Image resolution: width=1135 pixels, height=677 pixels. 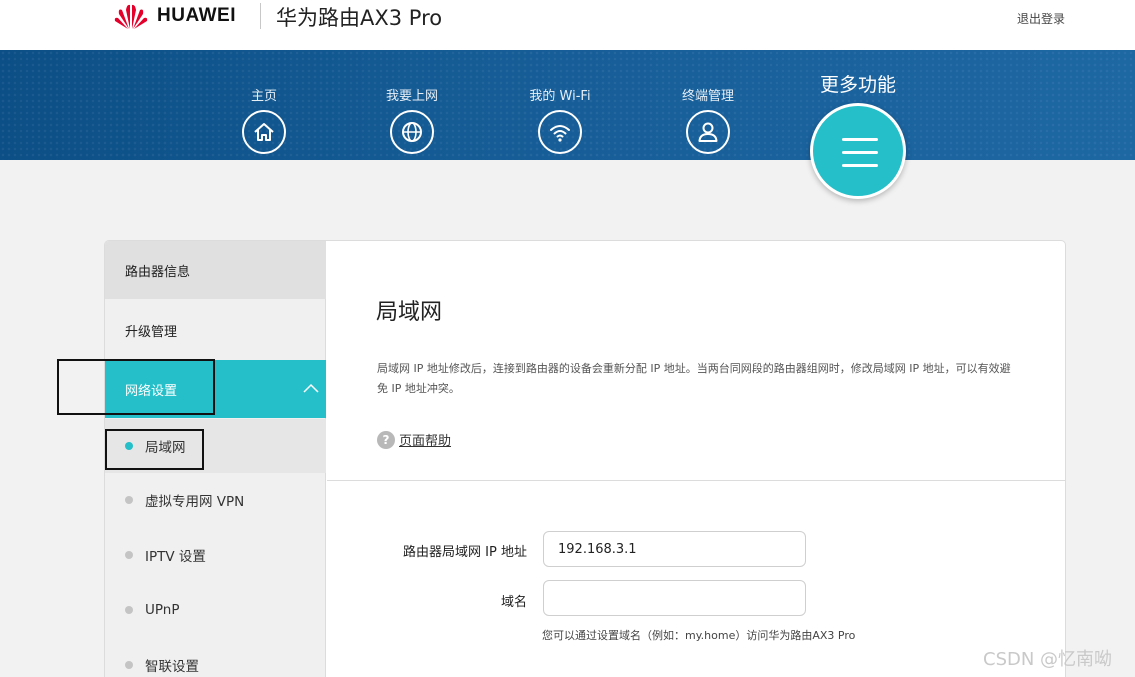 I want to click on sidebar-item-upgrade: 升级管理, so click(x=215, y=330).